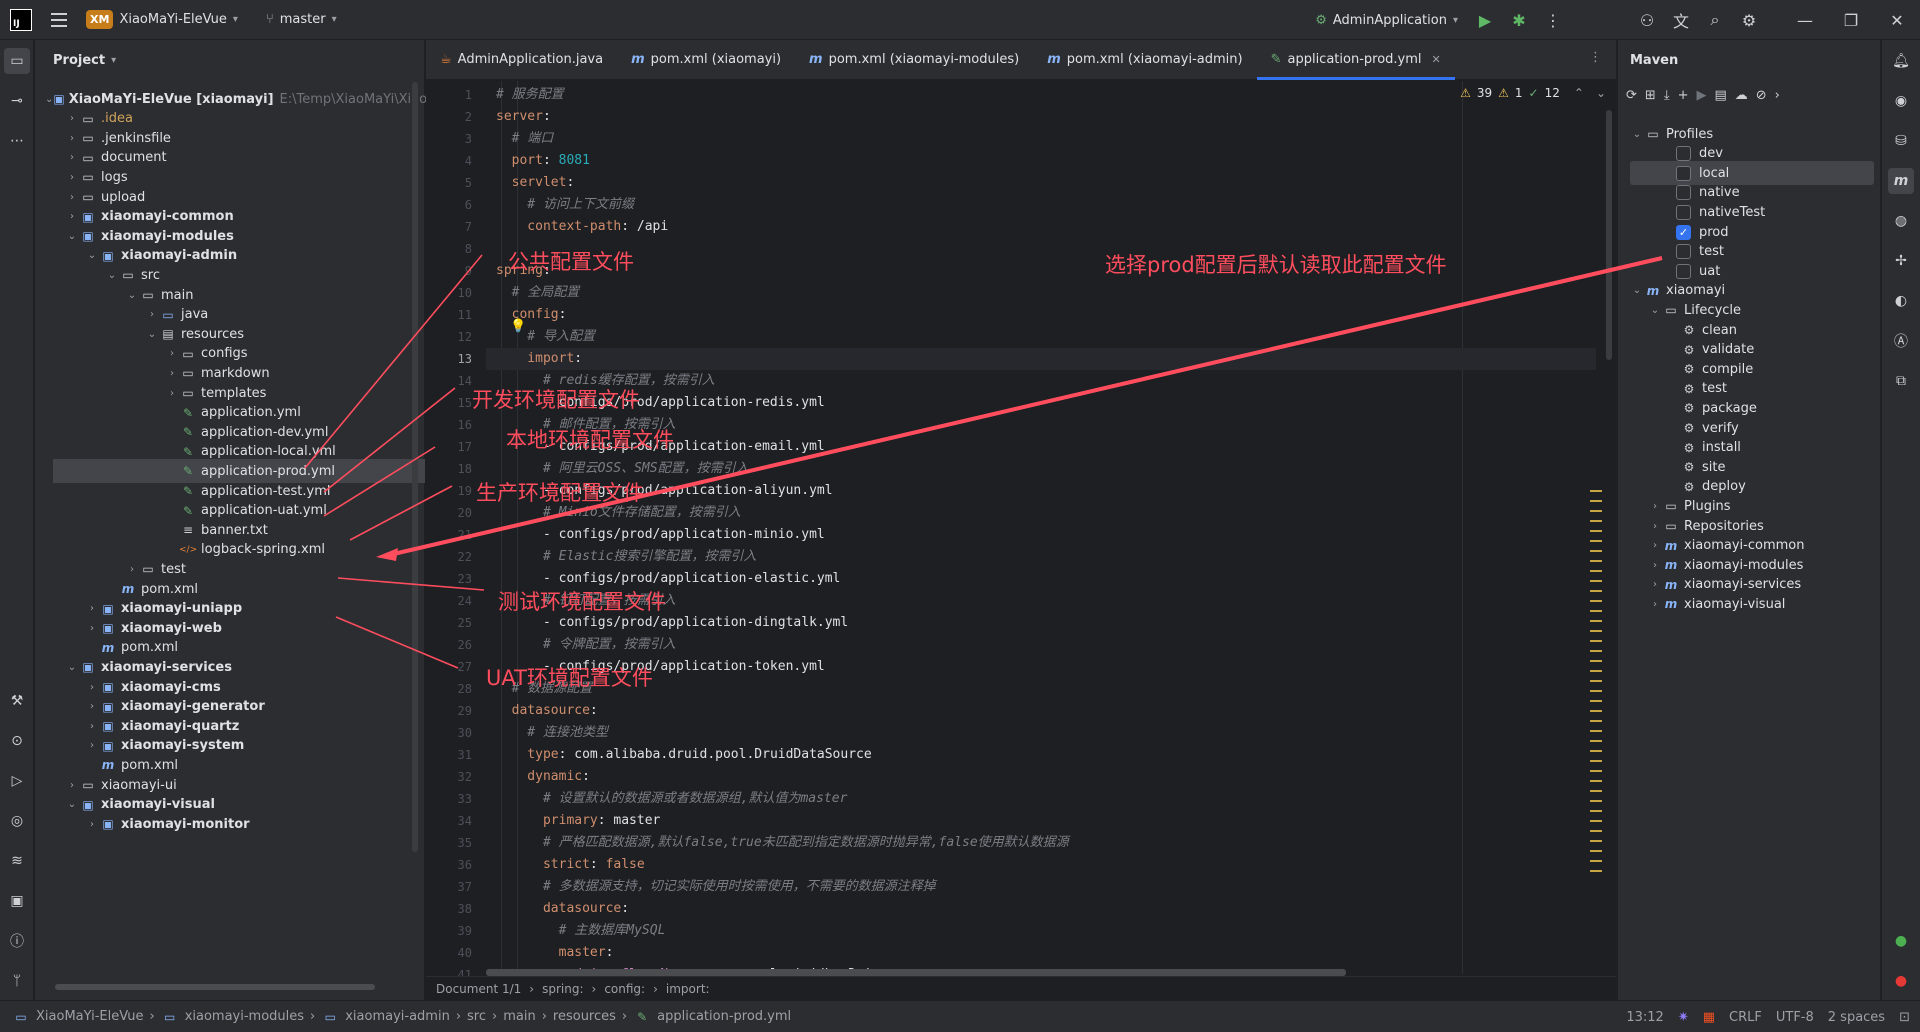  Describe the element at coordinates (17, 701) in the screenshot. I see `build-tool-icon: ⚒` at that location.